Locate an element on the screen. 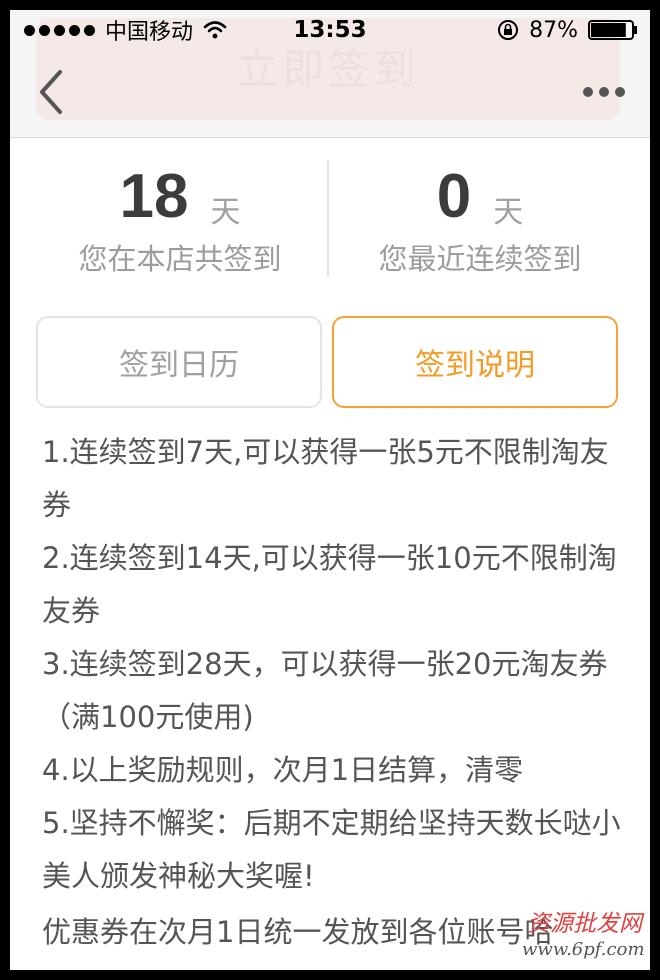 The image size is (660, 980). total-checkin-unit: 天 is located at coordinates (225, 212).